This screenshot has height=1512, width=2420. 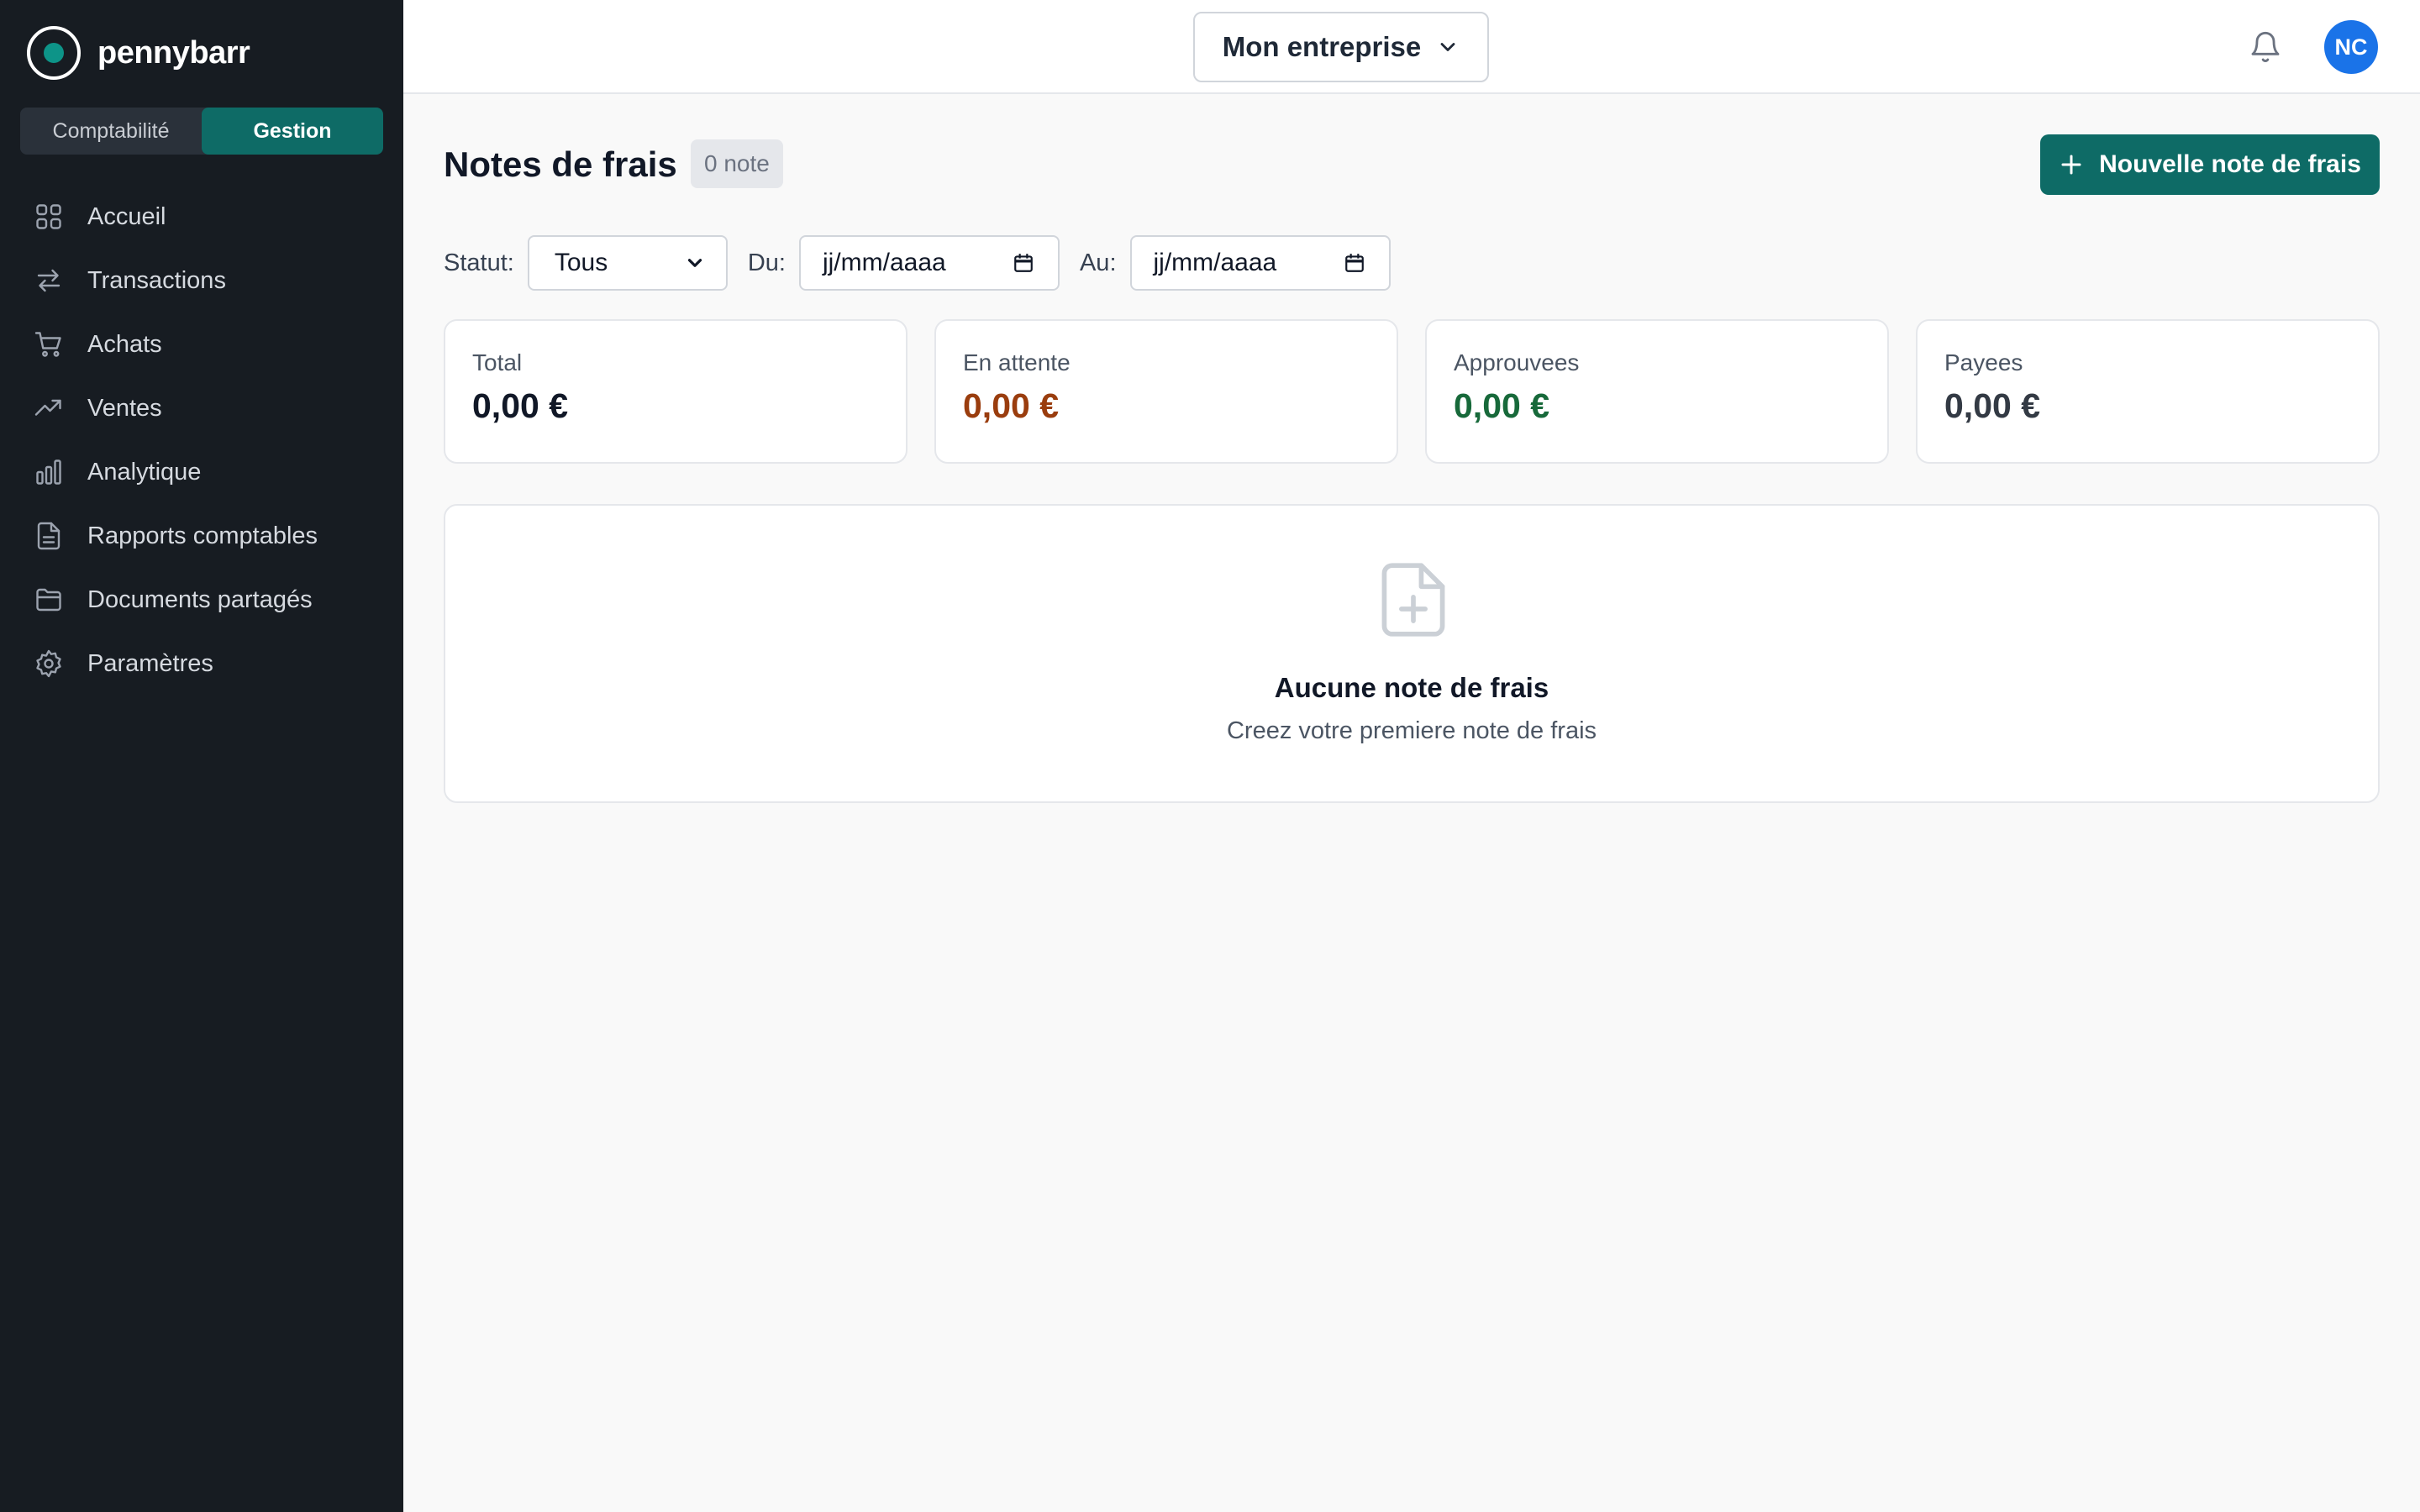 I want to click on sidebar-item-analytique: Analytique, so click(x=202, y=472).